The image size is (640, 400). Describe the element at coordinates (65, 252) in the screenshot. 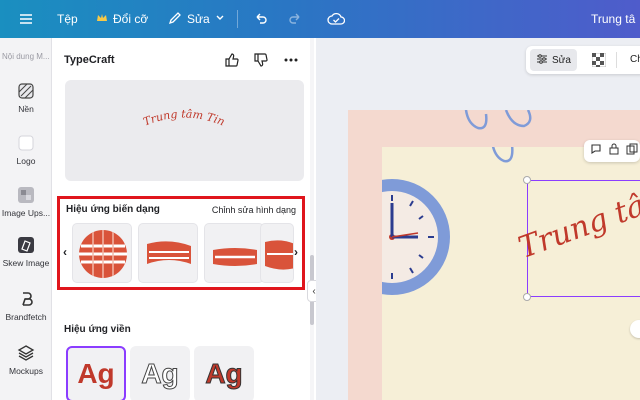

I see `chevron-left-icon: ‹` at that location.